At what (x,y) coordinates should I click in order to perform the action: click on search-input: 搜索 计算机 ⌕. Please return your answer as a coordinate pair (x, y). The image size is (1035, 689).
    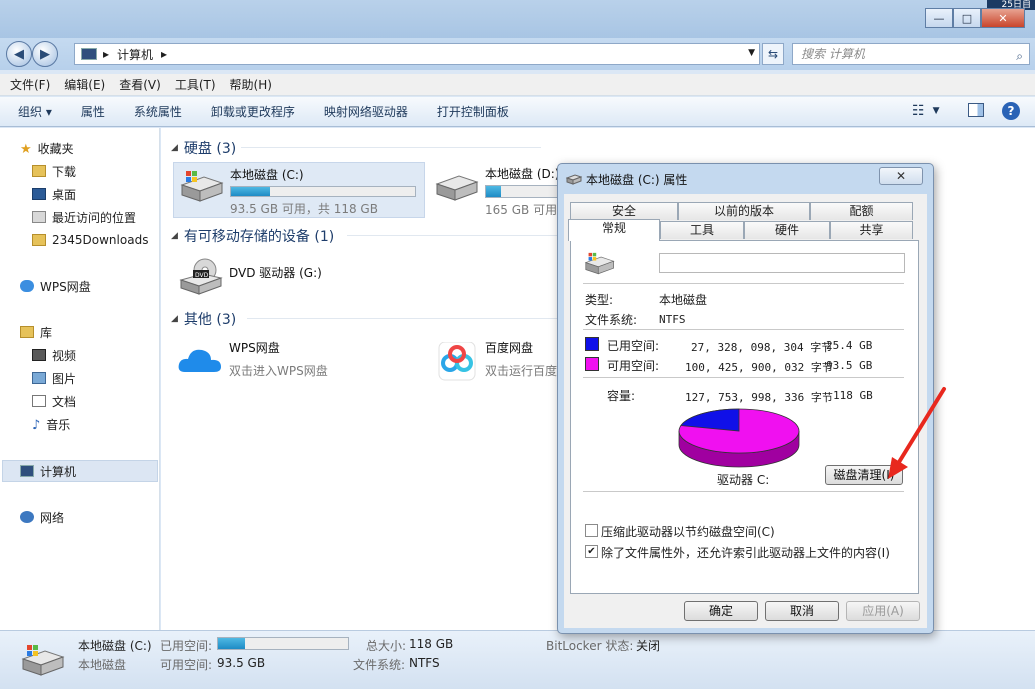
    Looking at the image, I should click on (911, 54).